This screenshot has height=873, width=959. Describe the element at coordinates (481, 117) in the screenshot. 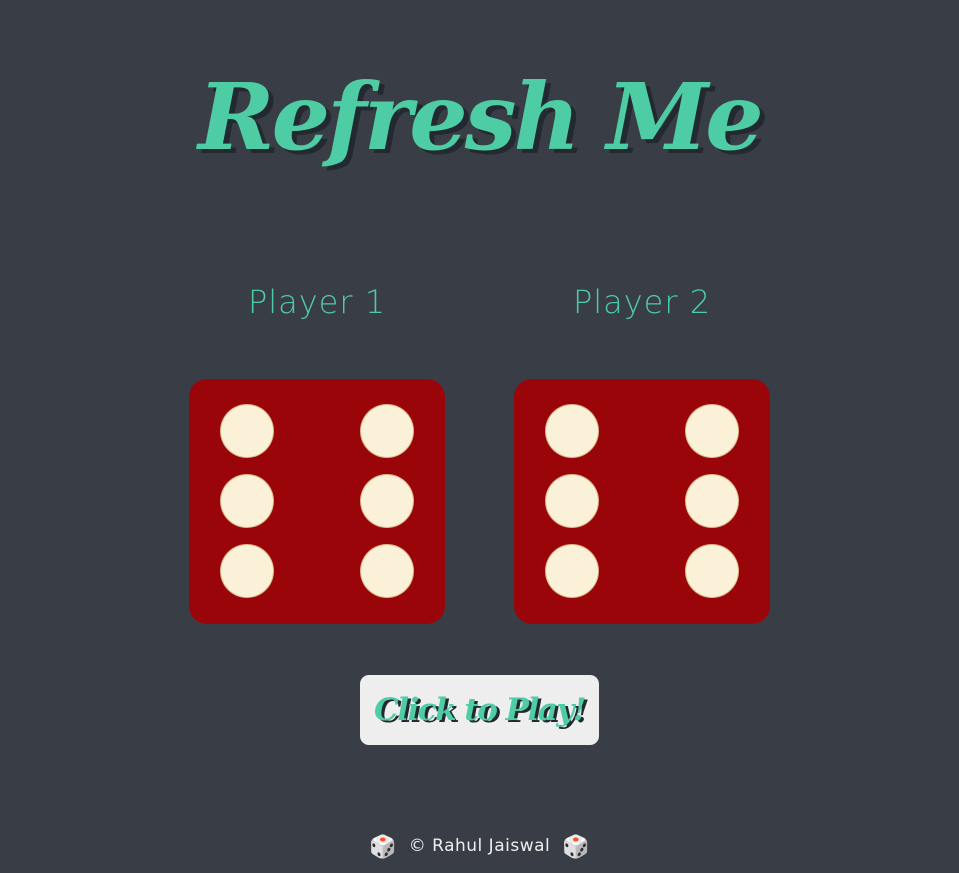

I see `page-title: Refresh Me` at that location.